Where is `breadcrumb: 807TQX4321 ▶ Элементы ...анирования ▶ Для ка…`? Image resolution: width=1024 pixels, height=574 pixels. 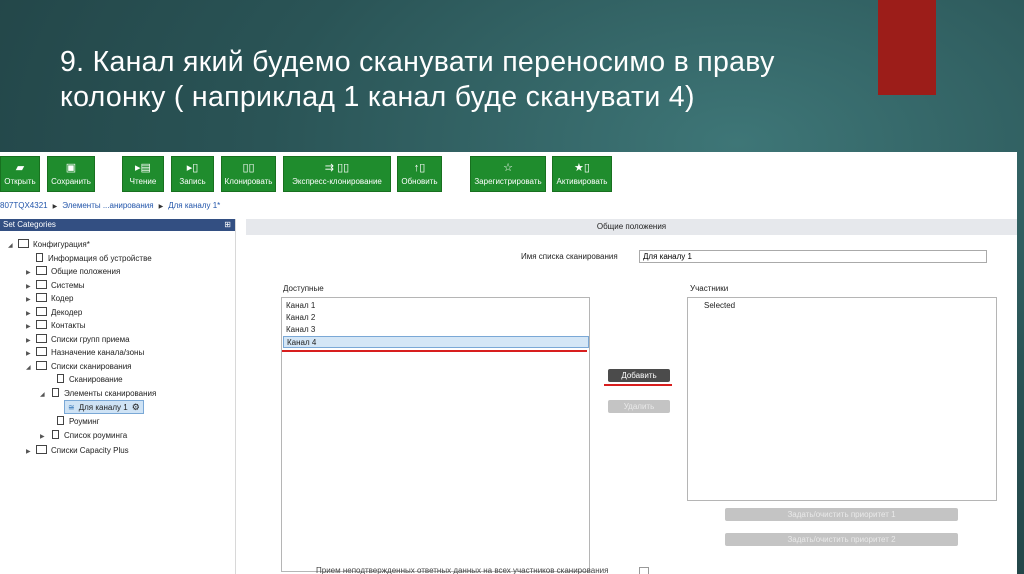 breadcrumb: 807TQX4321 ▶ Элементы ...анирования ▶ Для ка… is located at coordinates (110, 208).